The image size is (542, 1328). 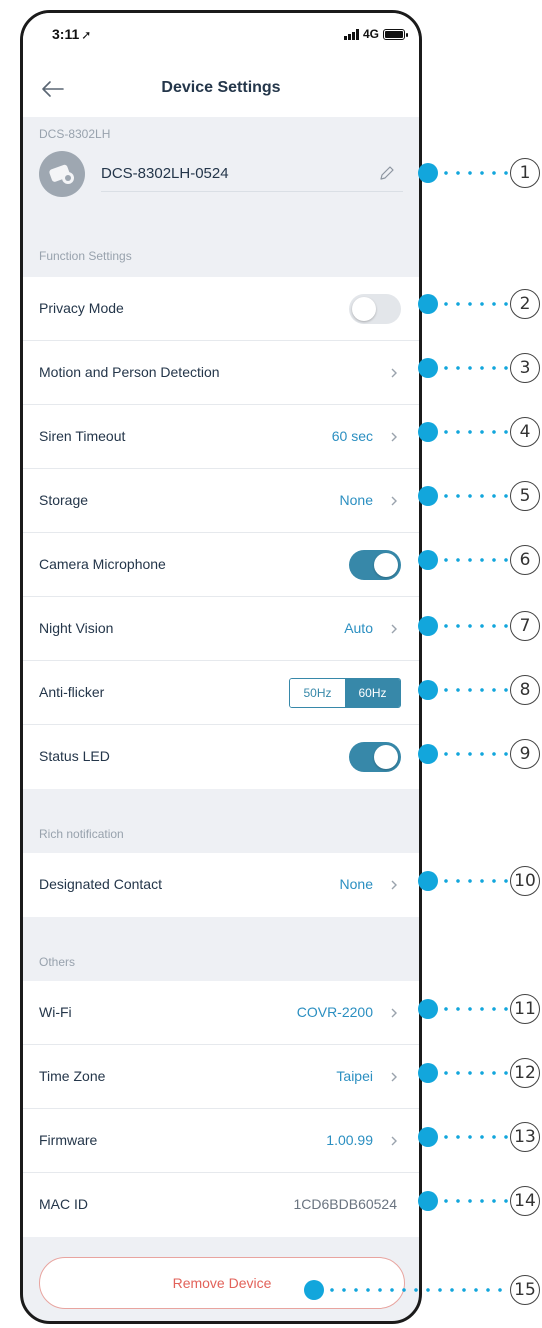 I want to click on device-card: DCS-8302LH-0524, so click(x=221, y=193).